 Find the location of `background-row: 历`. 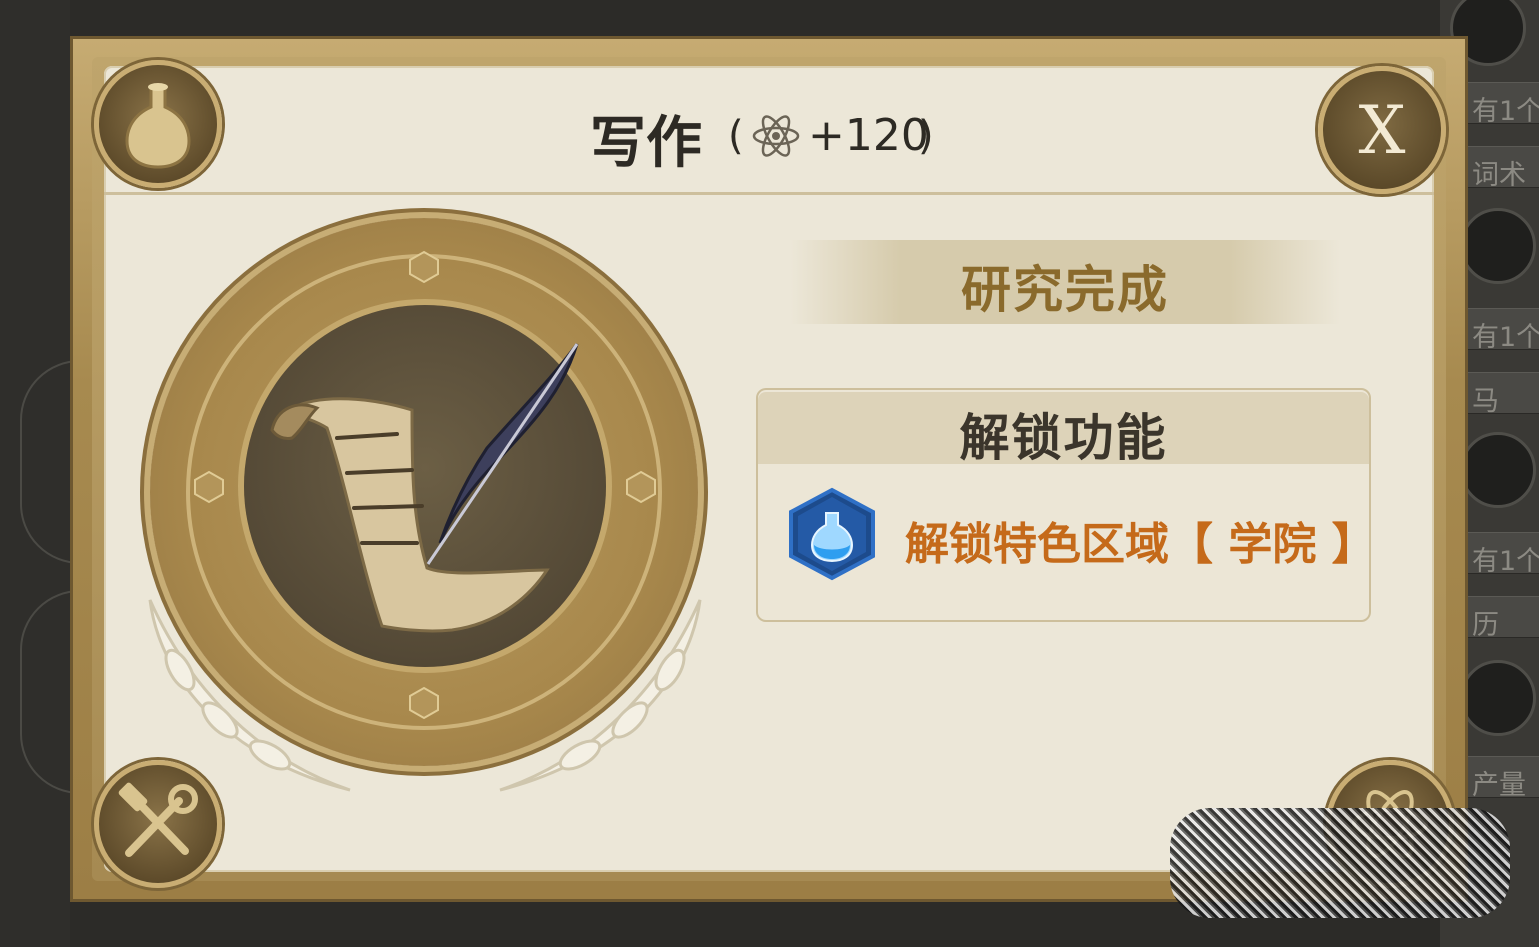

background-row: 历 is located at coordinates (1503, 618).